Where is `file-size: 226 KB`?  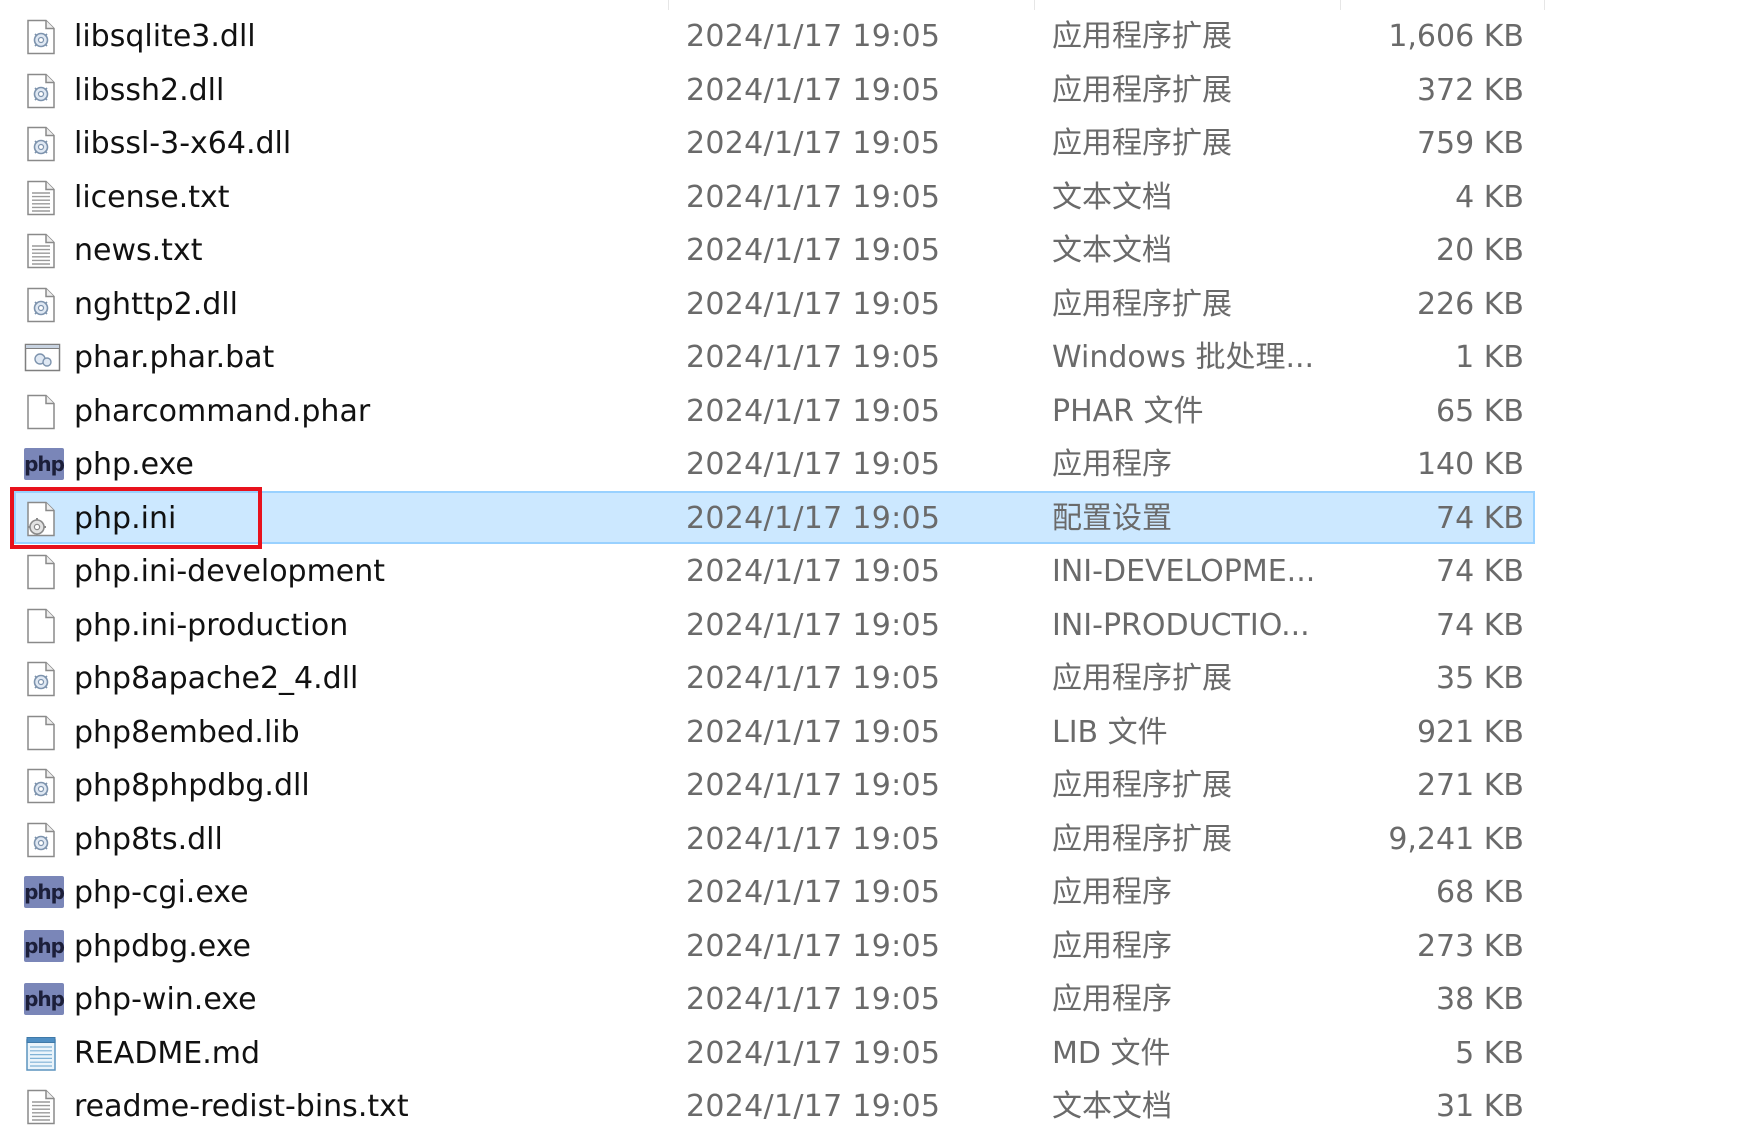 file-size: 226 KB is located at coordinates (1470, 304).